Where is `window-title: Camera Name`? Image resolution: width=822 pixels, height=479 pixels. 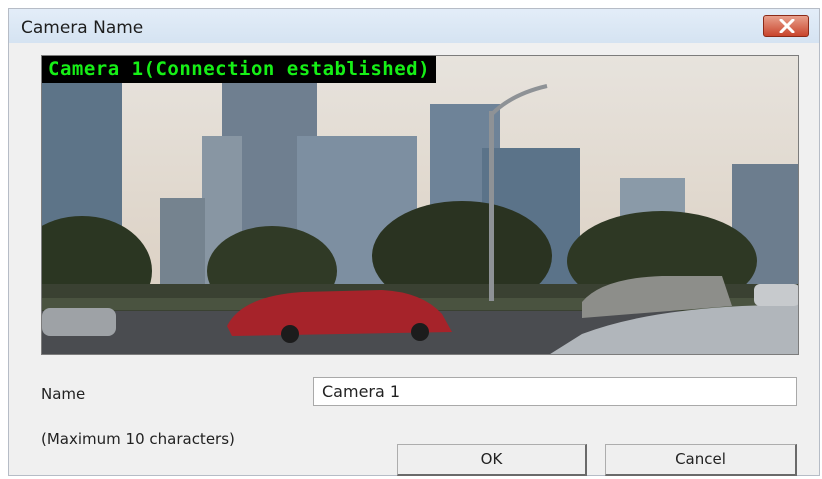
window-title: Camera Name is located at coordinates (82, 28).